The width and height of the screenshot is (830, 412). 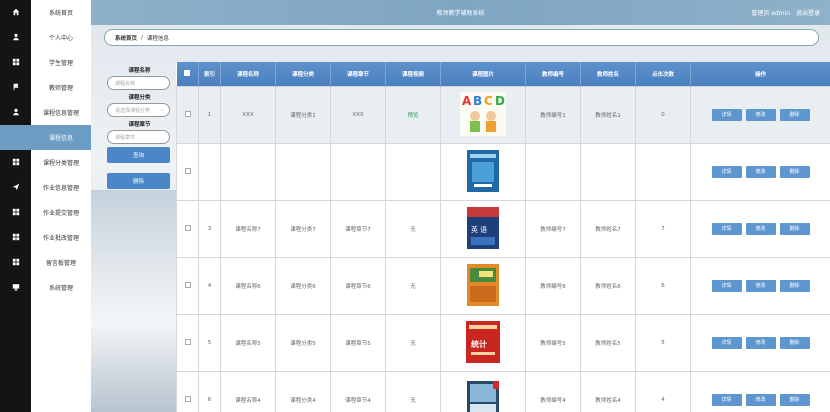 What do you see at coordinates (138, 155) in the screenshot?
I see `search-button: 查询` at bounding box center [138, 155].